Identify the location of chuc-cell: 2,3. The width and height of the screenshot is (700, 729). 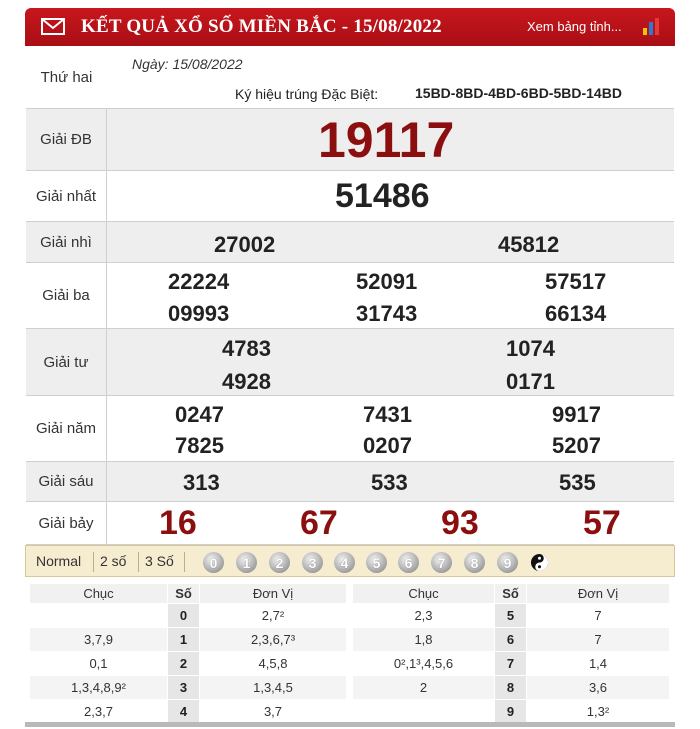
(423, 615).